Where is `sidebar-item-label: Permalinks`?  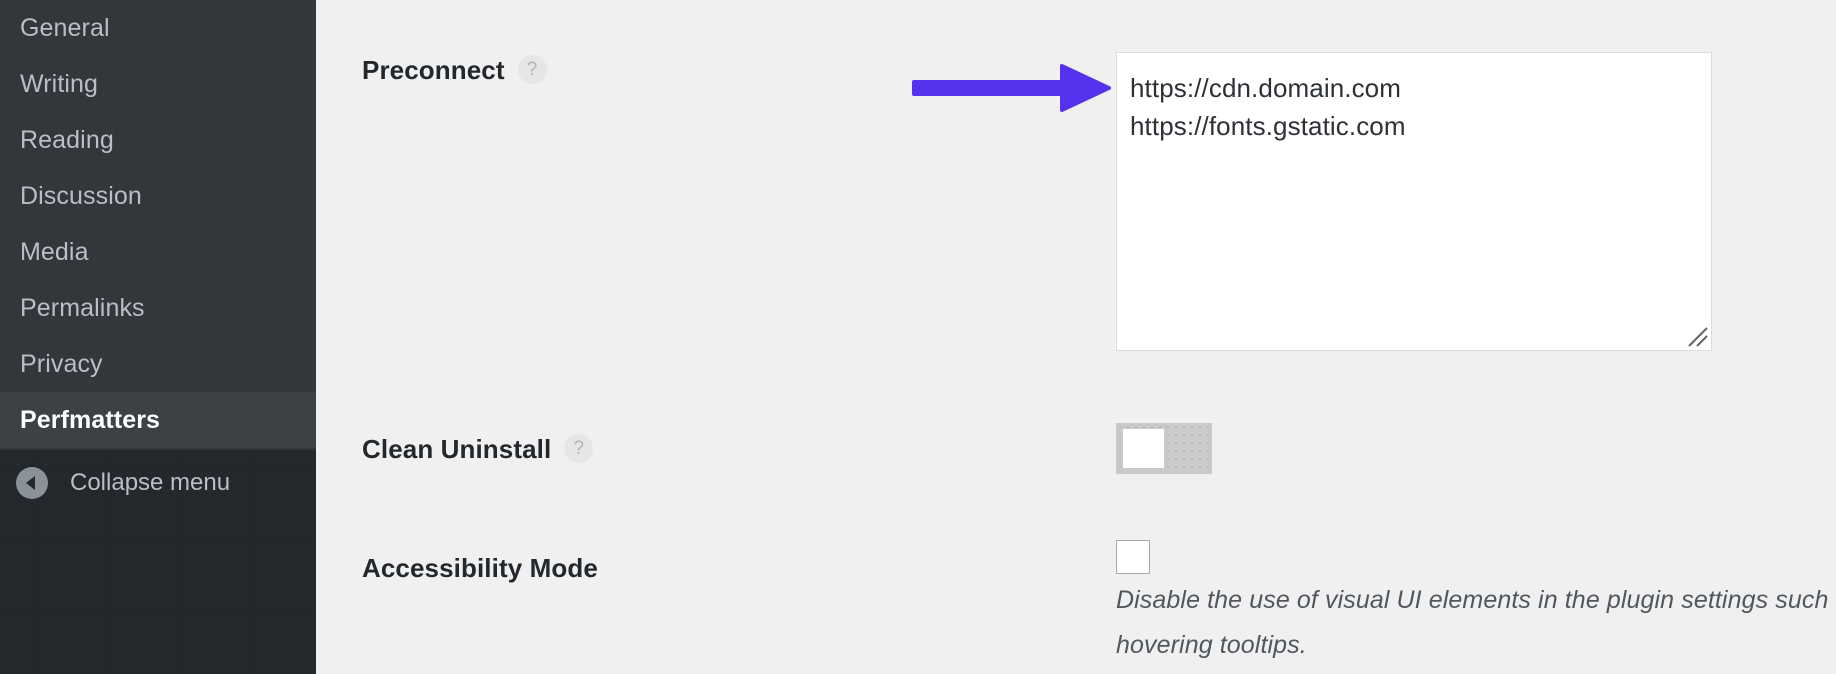
sidebar-item-label: Permalinks is located at coordinates (82, 308).